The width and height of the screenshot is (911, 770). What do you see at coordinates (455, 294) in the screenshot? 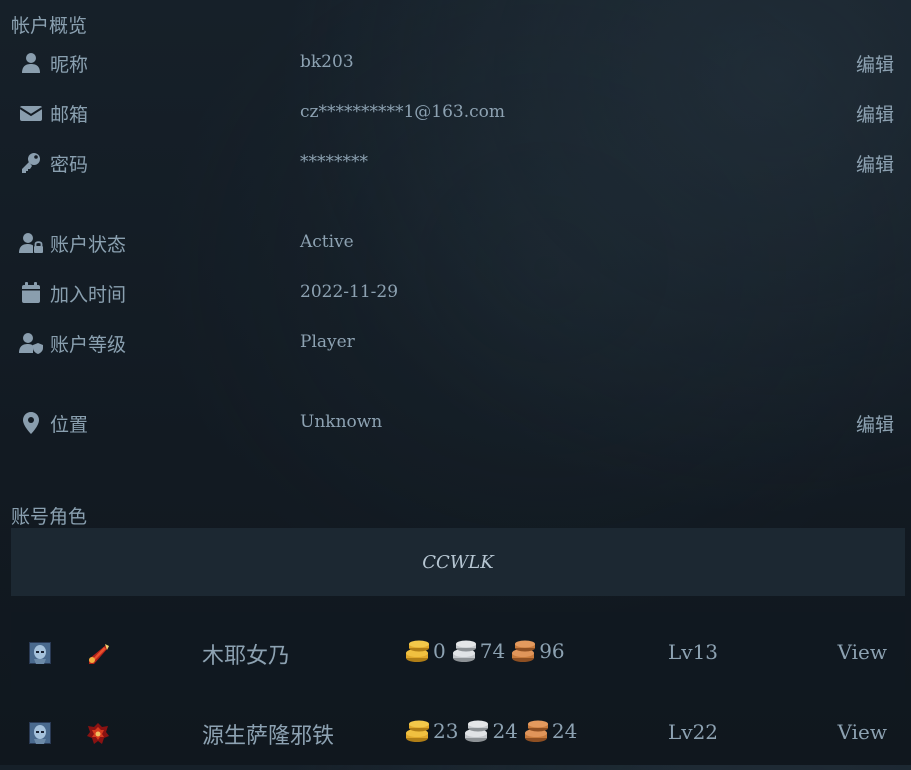
I see `join-date-row: 加入时间 2022-11-29` at bounding box center [455, 294].